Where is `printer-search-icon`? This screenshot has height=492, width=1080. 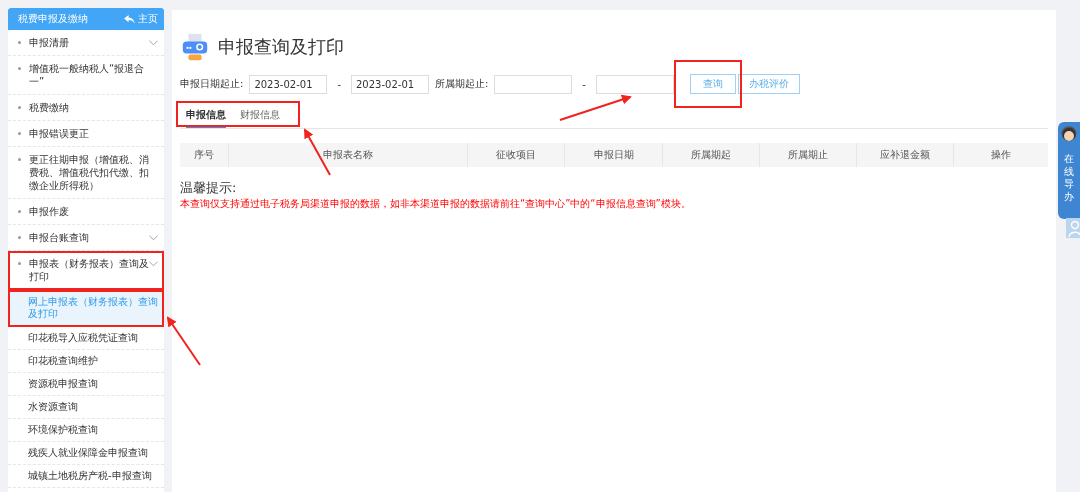 printer-search-icon is located at coordinates (195, 47).